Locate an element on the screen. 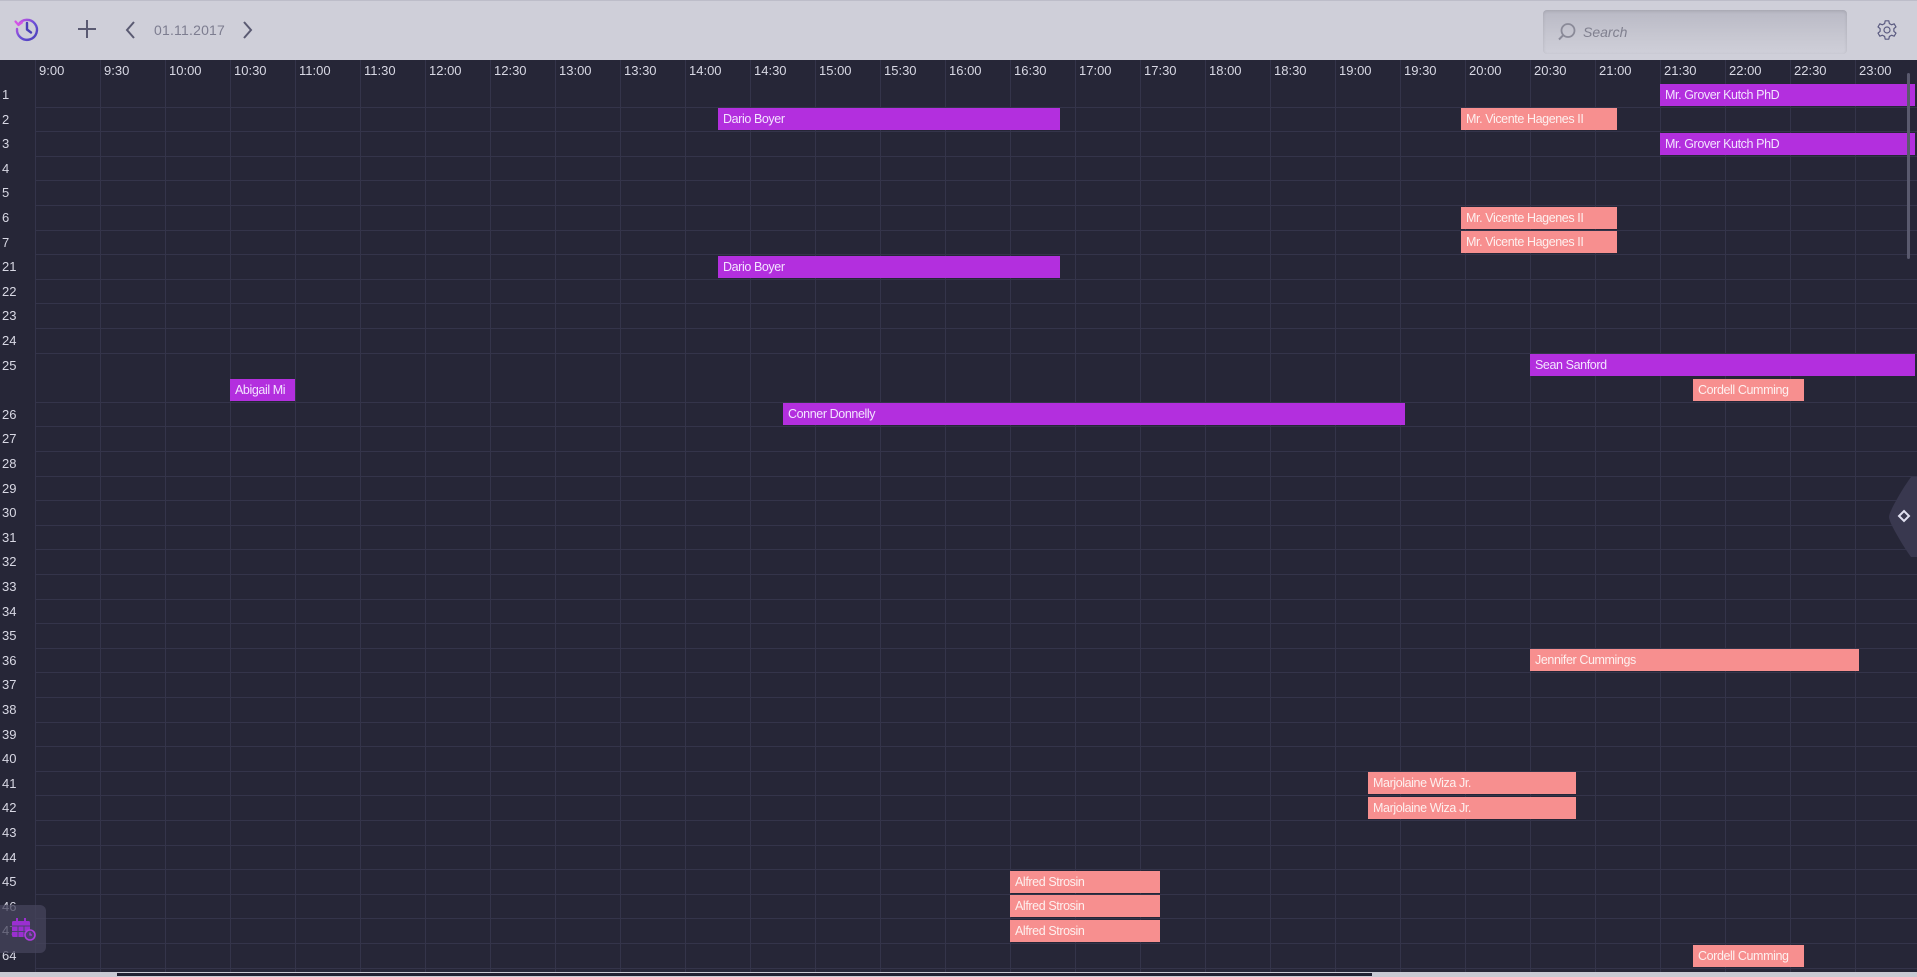  horizontal-scrollbar-thumb is located at coordinates (744, 974).